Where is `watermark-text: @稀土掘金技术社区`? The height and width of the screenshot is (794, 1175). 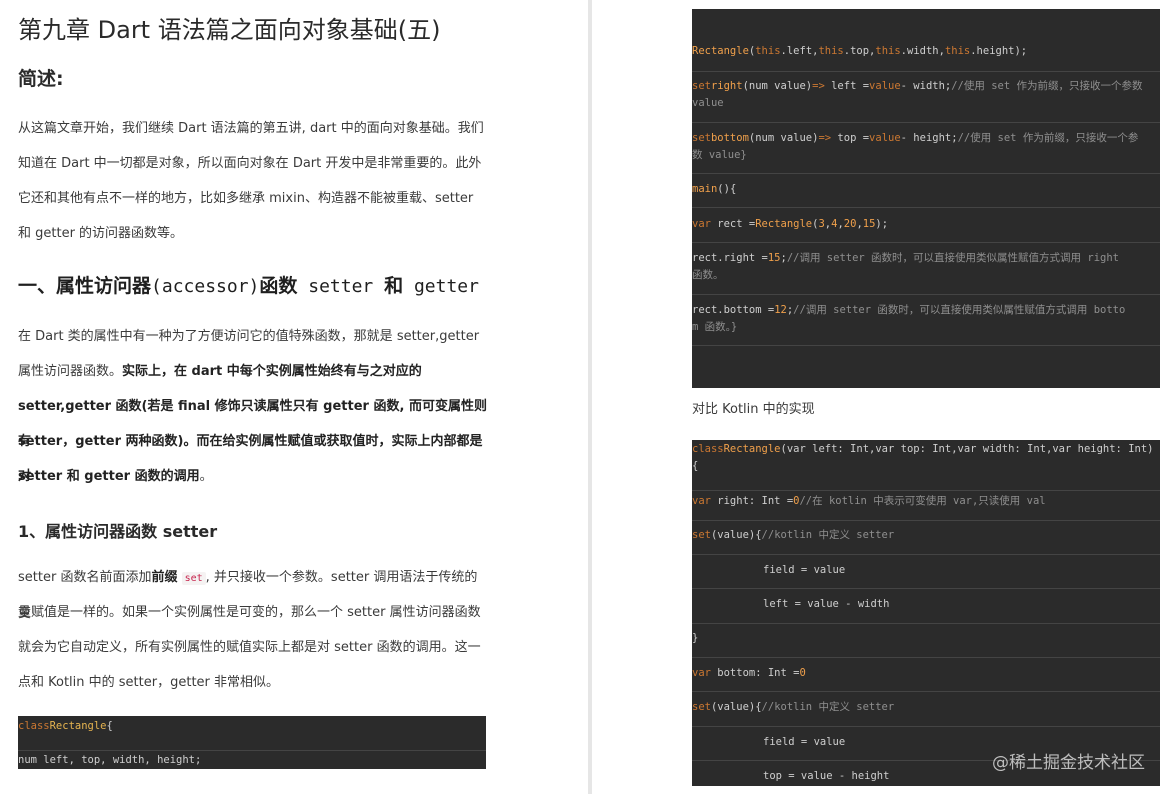 watermark-text: @稀土掘金技术社区 is located at coordinates (1068, 763).